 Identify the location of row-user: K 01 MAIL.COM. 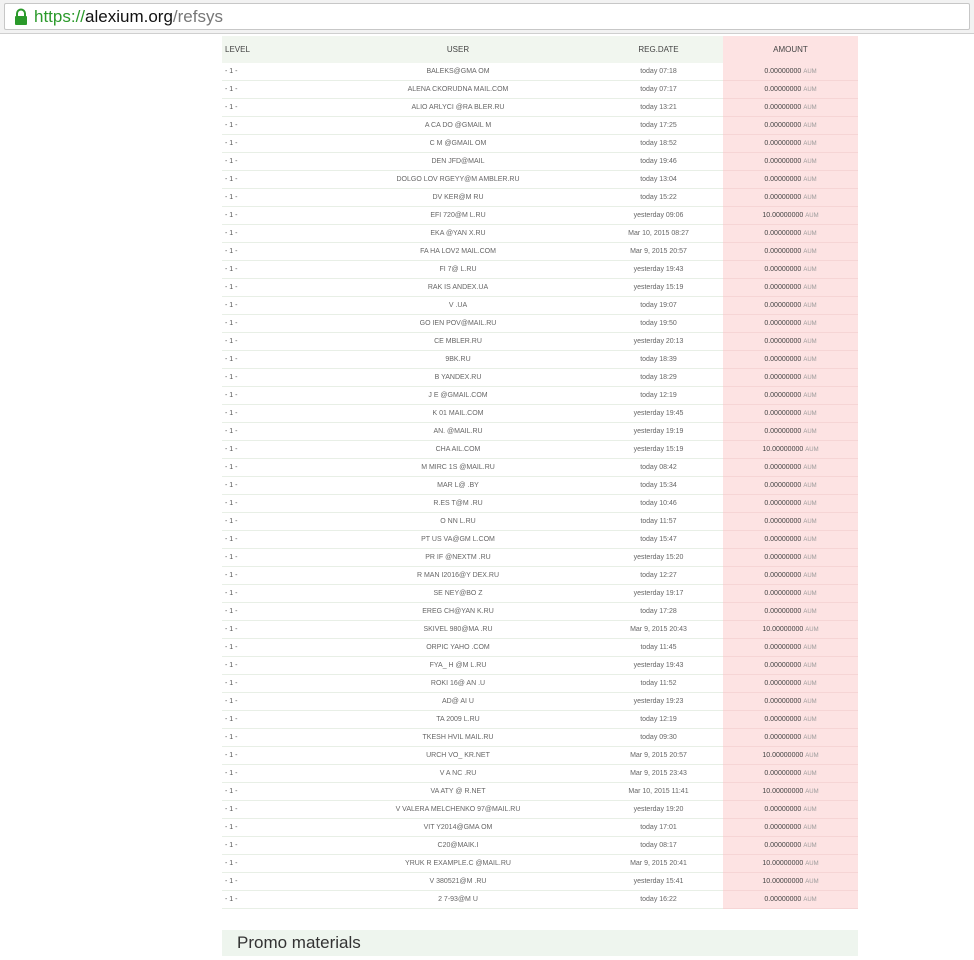
(458, 413).